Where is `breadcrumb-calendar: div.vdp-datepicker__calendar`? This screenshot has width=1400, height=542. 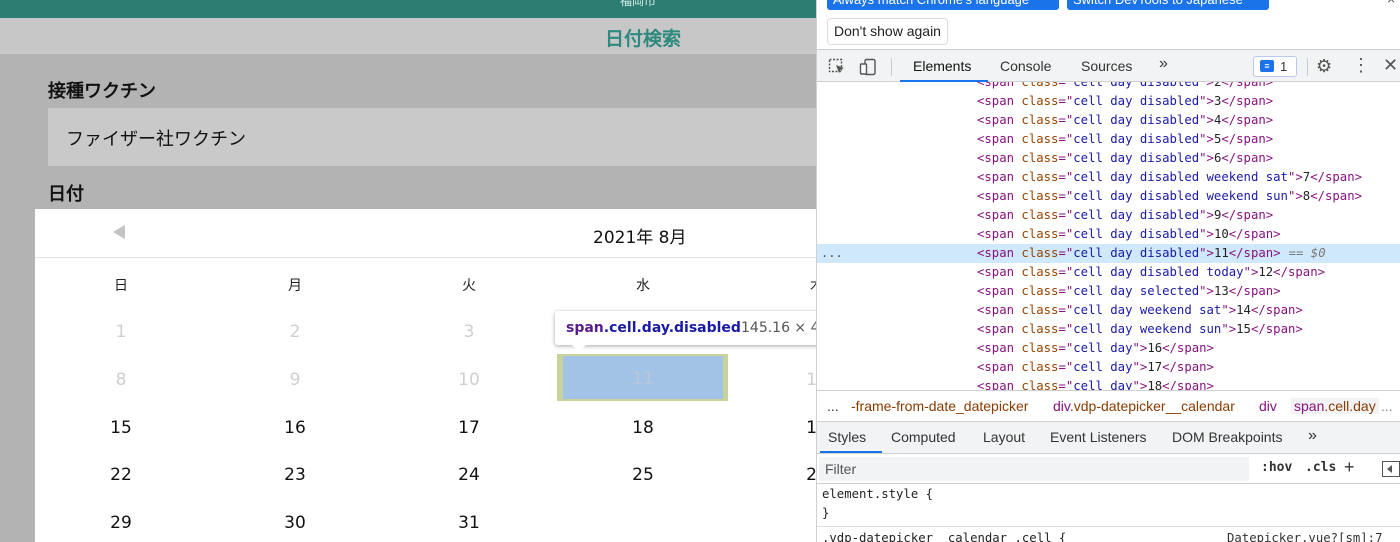
breadcrumb-calendar: div.vdp-datepicker__calendar is located at coordinates (1144, 406).